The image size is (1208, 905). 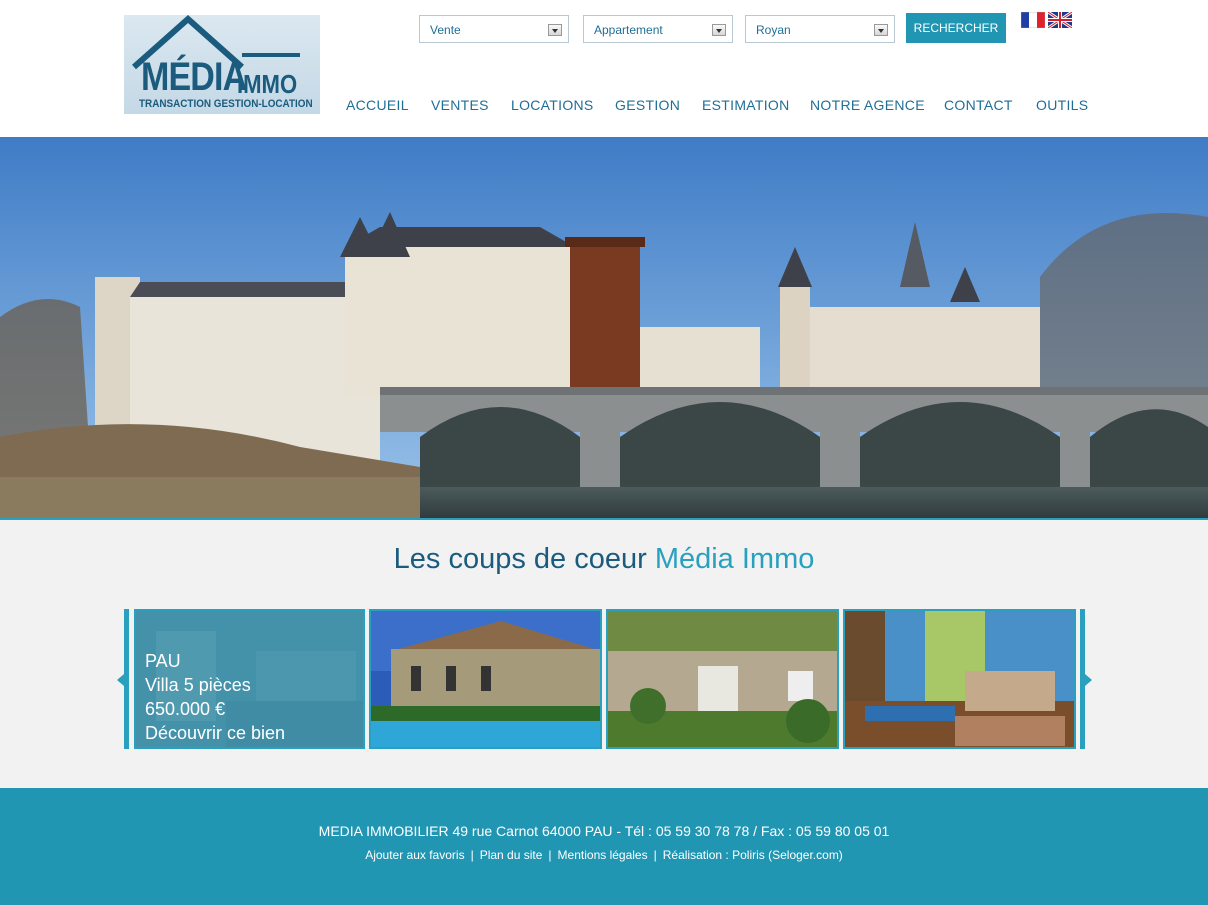 I want to click on property-photo-living-room, so click(x=959, y=679).